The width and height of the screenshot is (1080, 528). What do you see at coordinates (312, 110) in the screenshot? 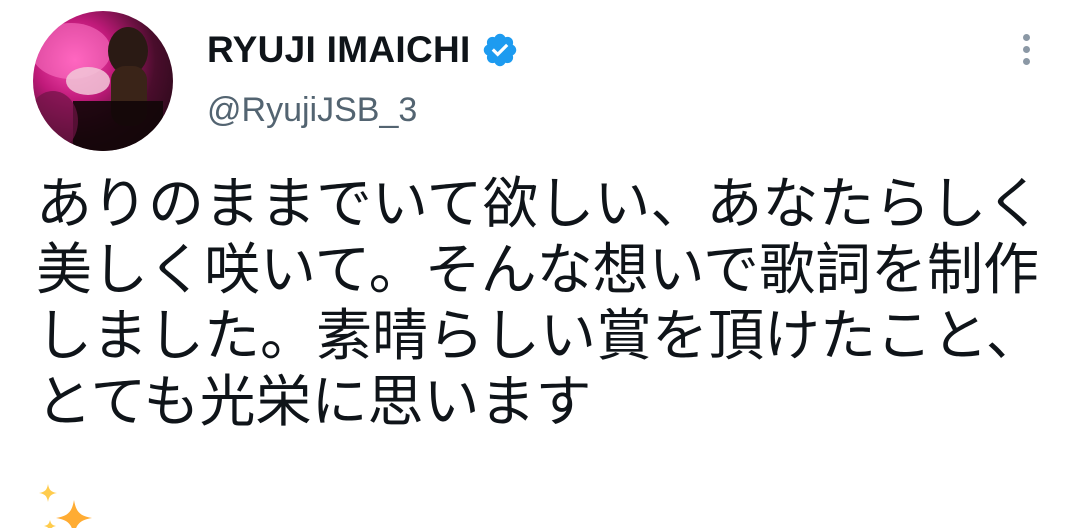
I see `author-handle: @RyujiJSB_3` at bounding box center [312, 110].